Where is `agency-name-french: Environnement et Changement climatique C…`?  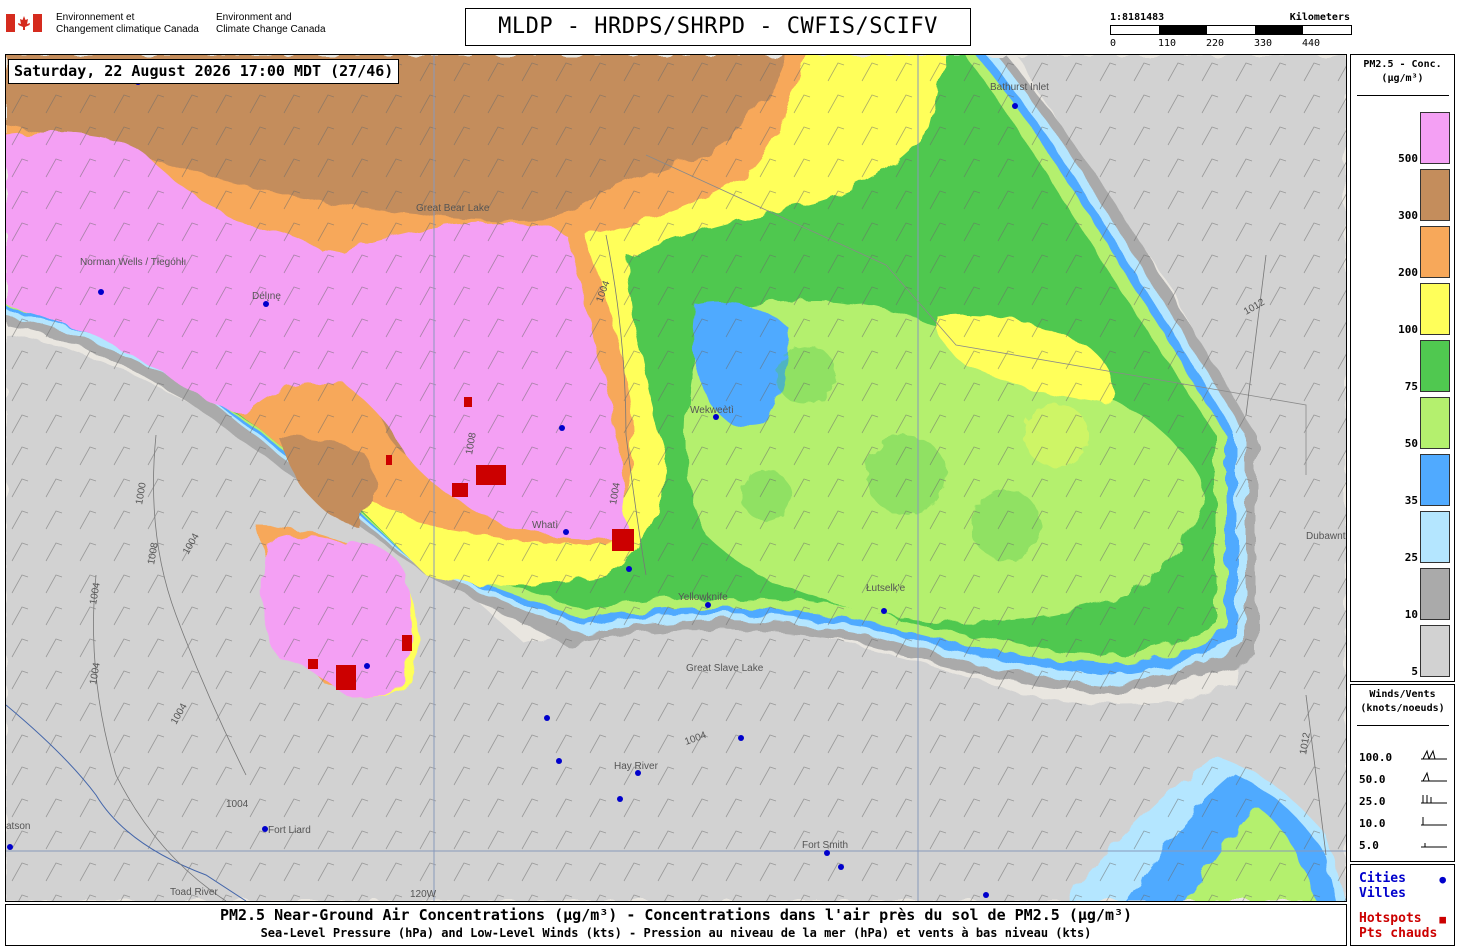
agency-name-french: Environnement et Changement climatique C… is located at coordinates (127, 23).